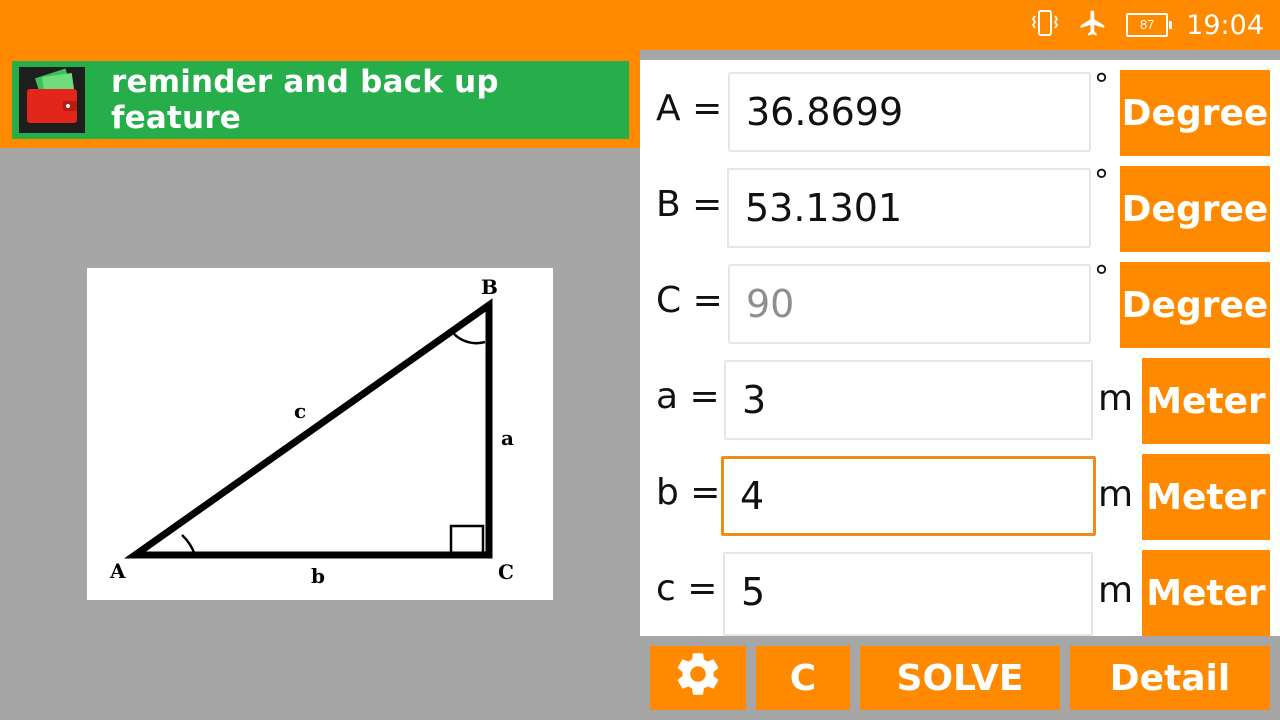 Image resolution: width=1280 pixels, height=720 pixels. What do you see at coordinates (909, 208) in the screenshot?
I see `angle-b-input: 53.1301` at bounding box center [909, 208].